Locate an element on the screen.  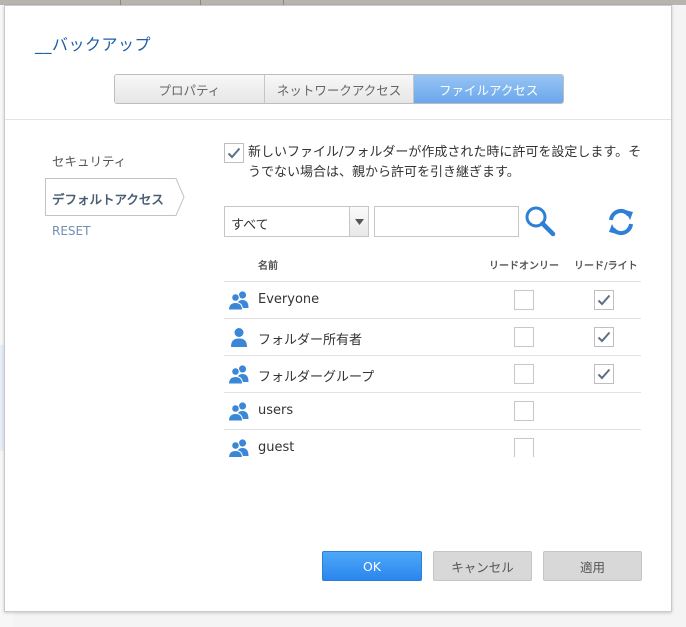
dialog-title: __バックアップ is located at coordinates (93, 44).